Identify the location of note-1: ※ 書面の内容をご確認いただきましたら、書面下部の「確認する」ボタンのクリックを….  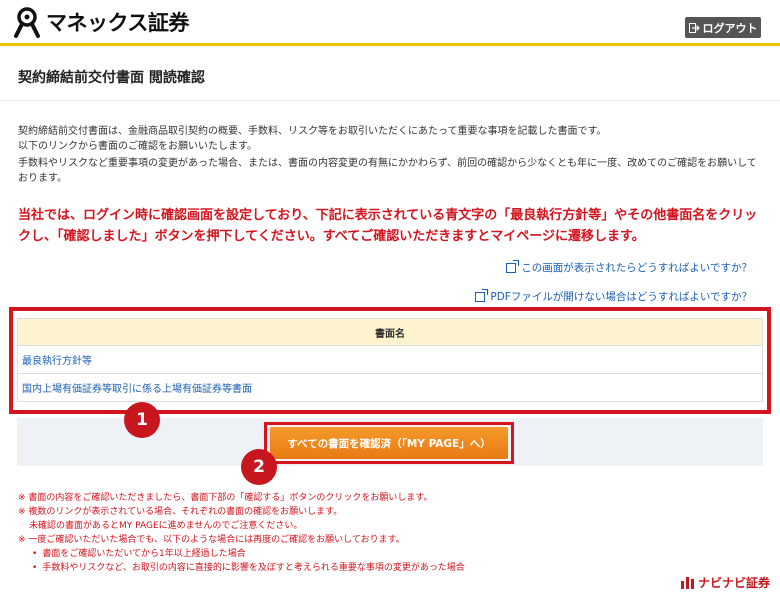
(225, 498).